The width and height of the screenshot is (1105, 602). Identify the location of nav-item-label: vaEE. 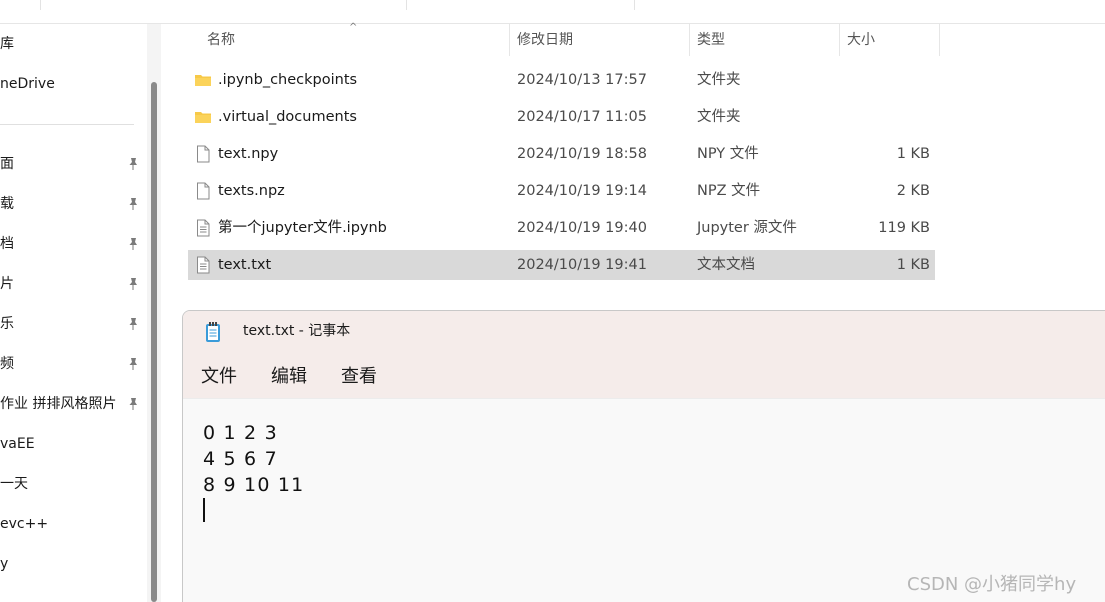
(17, 444).